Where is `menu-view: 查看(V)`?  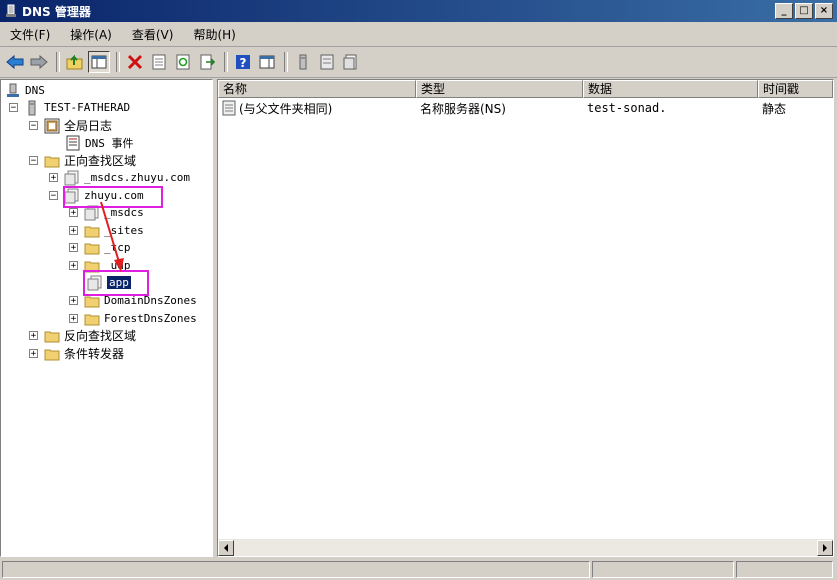 menu-view: 查看(V) is located at coordinates (153, 34).